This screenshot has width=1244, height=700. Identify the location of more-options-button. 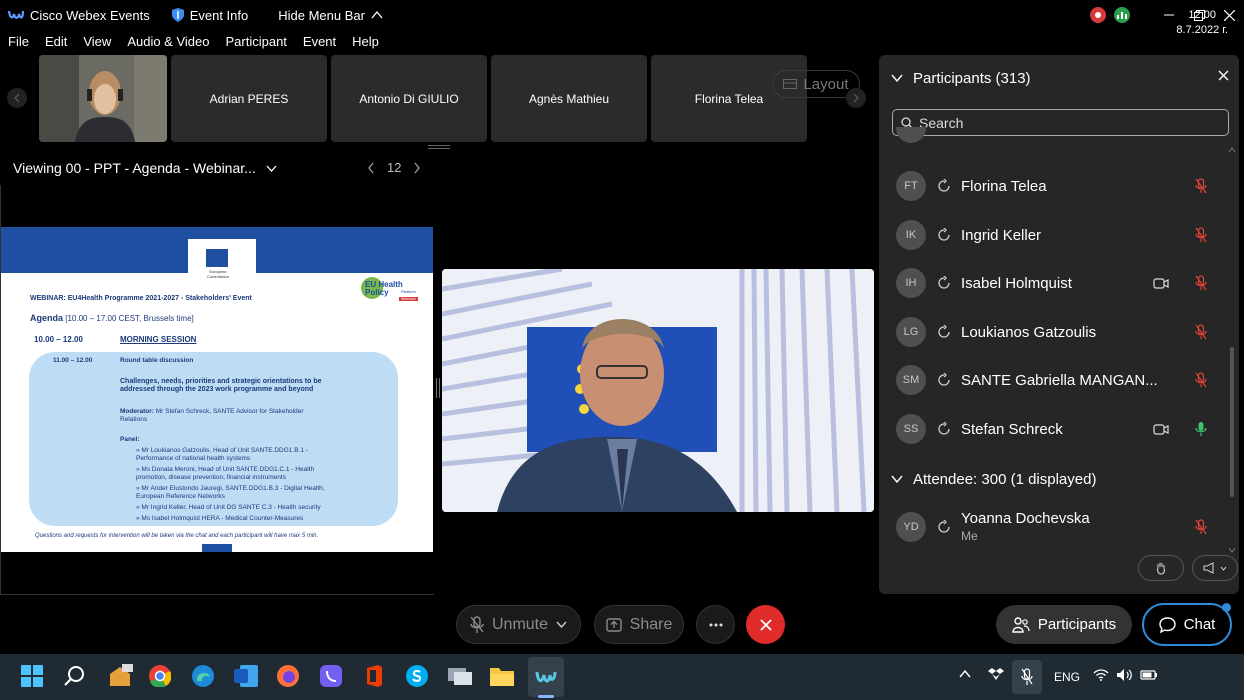
(715, 624).